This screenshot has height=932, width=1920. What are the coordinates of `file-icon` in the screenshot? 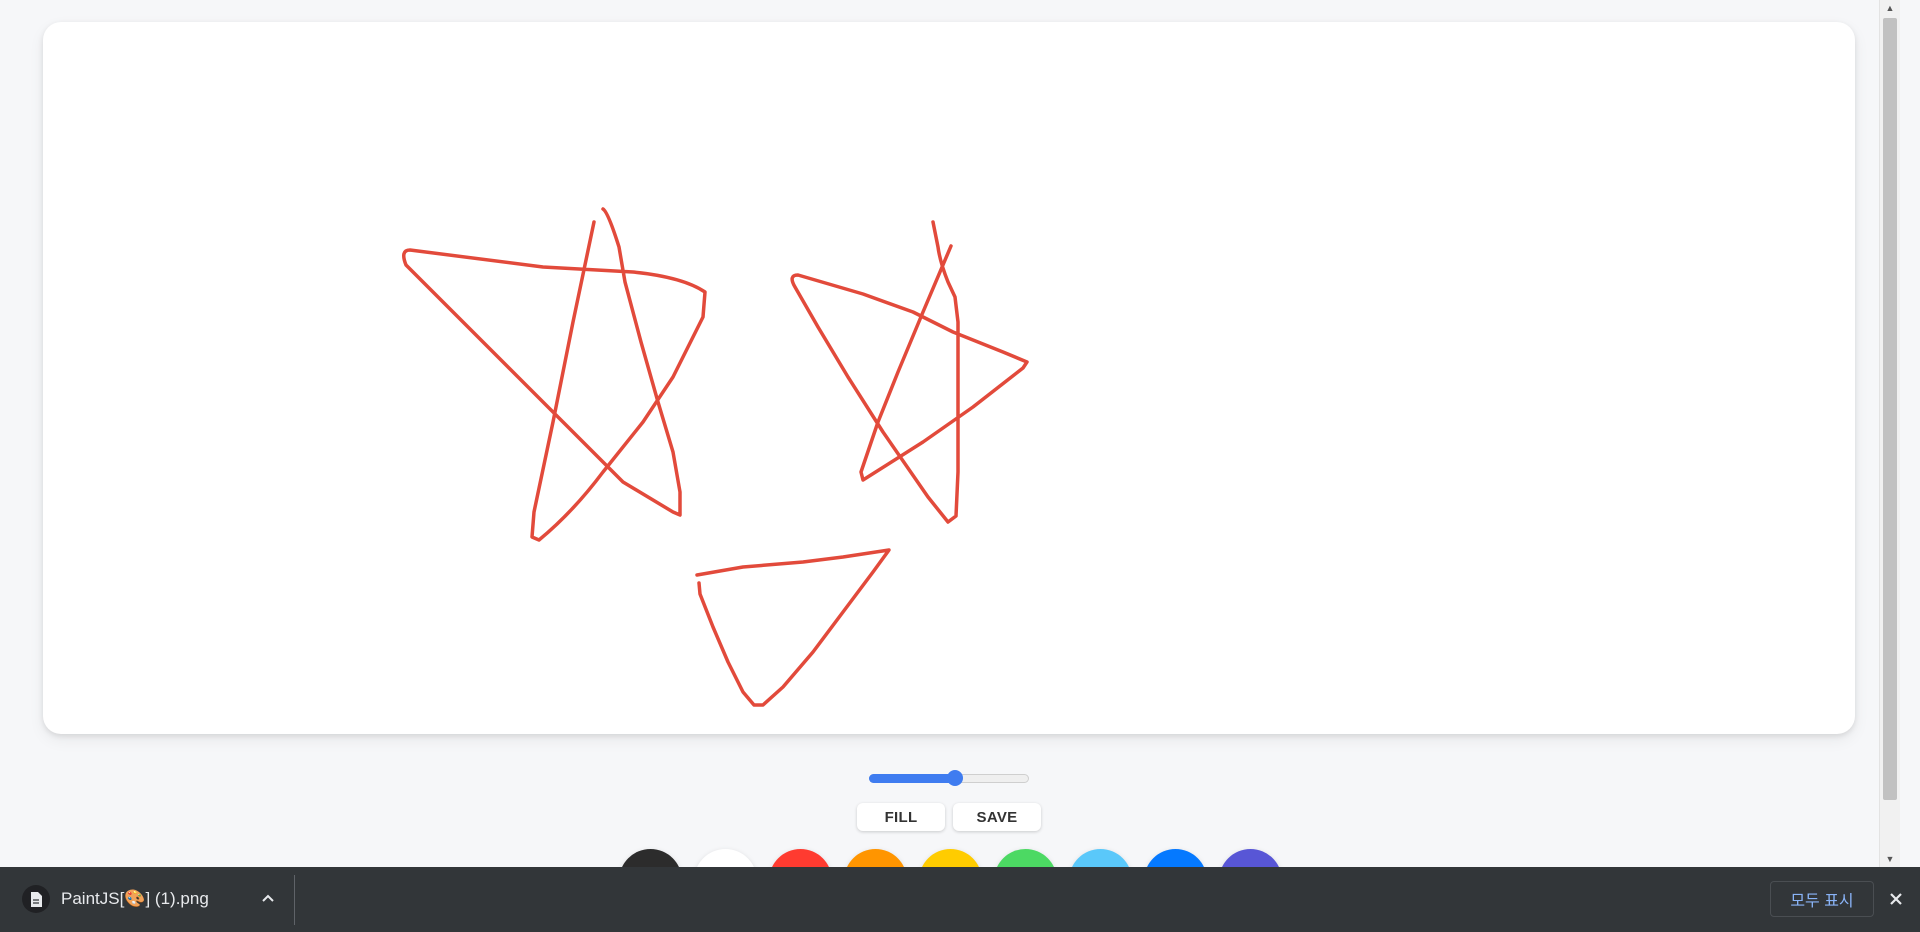 It's located at (36, 899).